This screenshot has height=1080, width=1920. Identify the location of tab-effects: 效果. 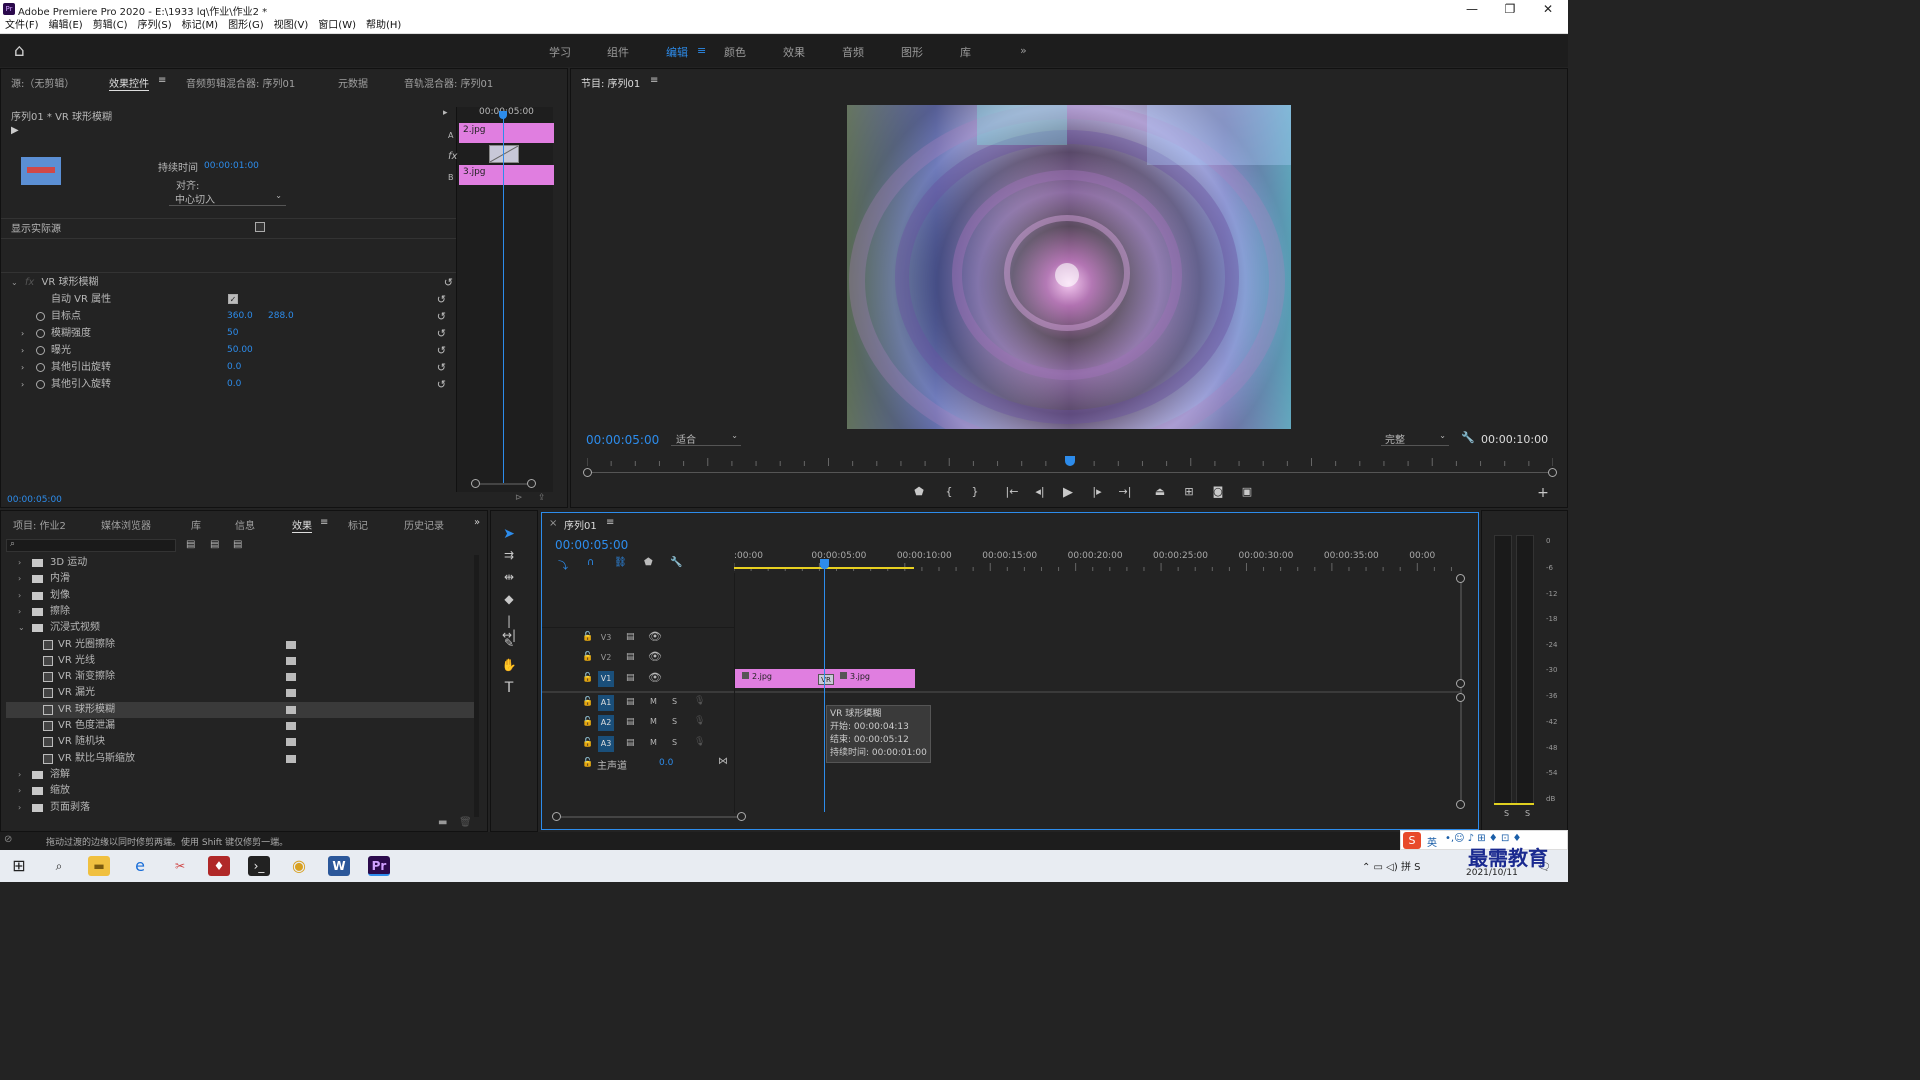
(302, 525).